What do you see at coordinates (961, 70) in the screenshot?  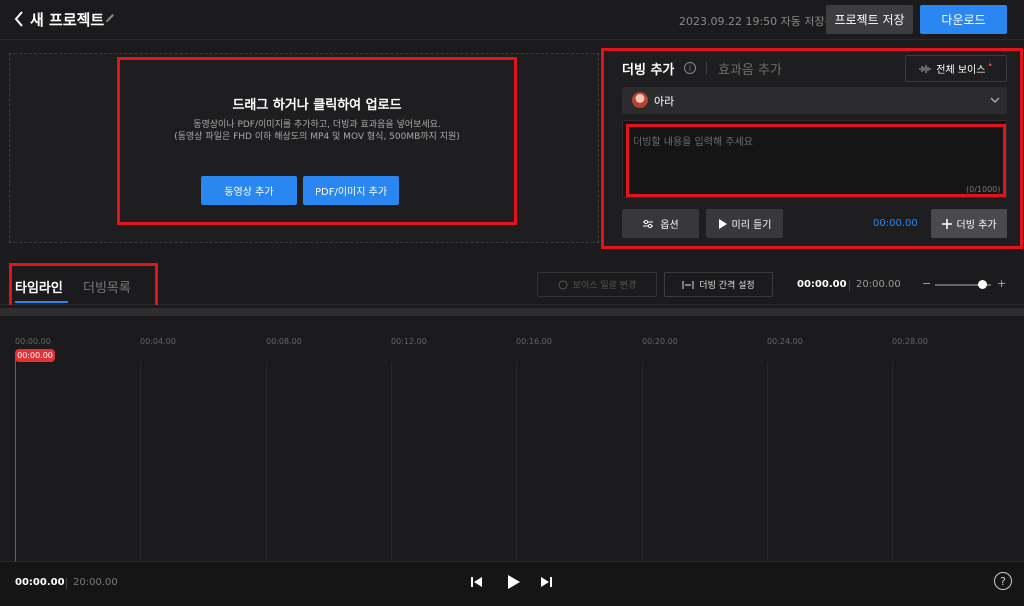 I see `all-voices-label: 전체 보이스` at bounding box center [961, 70].